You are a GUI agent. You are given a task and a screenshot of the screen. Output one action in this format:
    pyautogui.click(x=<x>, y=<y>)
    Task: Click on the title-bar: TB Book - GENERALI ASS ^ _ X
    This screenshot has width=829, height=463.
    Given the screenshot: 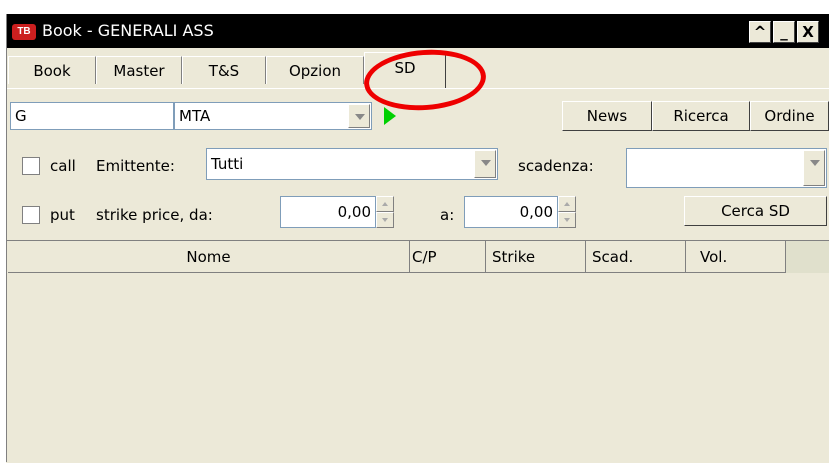 What is the action you would take?
    pyautogui.click(x=417, y=31)
    